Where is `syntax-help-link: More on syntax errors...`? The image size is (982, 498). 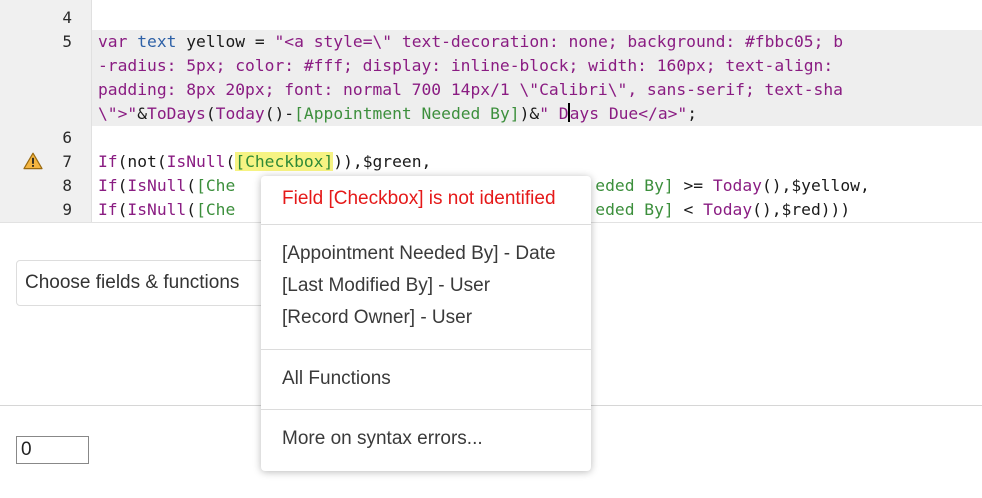
syntax-help-link: More on syntax errors... is located at coordinates (382, 439).